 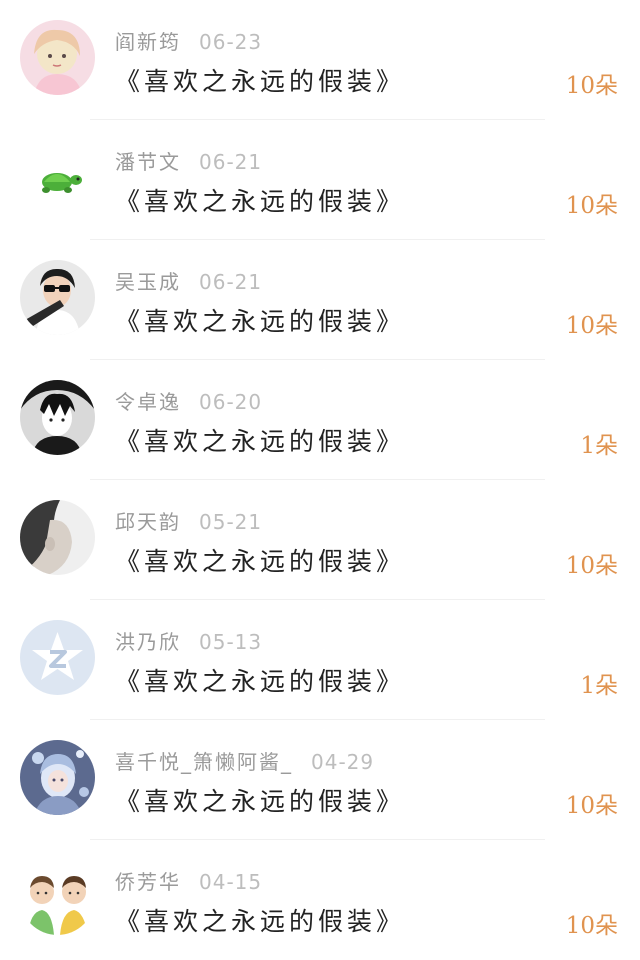 I want to click on turtle-avatar-icon, so click(x=57, y=177).